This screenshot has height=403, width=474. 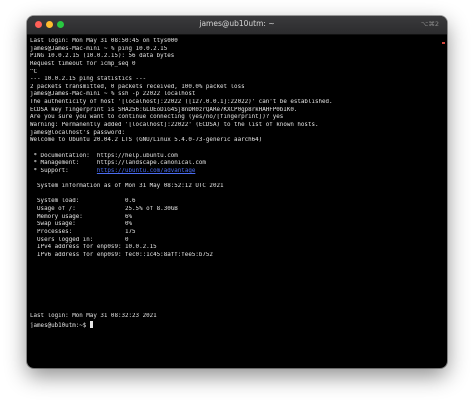 I want to click on terminal-line-text: Swap usage: 0%, so click(x=81, y=224).